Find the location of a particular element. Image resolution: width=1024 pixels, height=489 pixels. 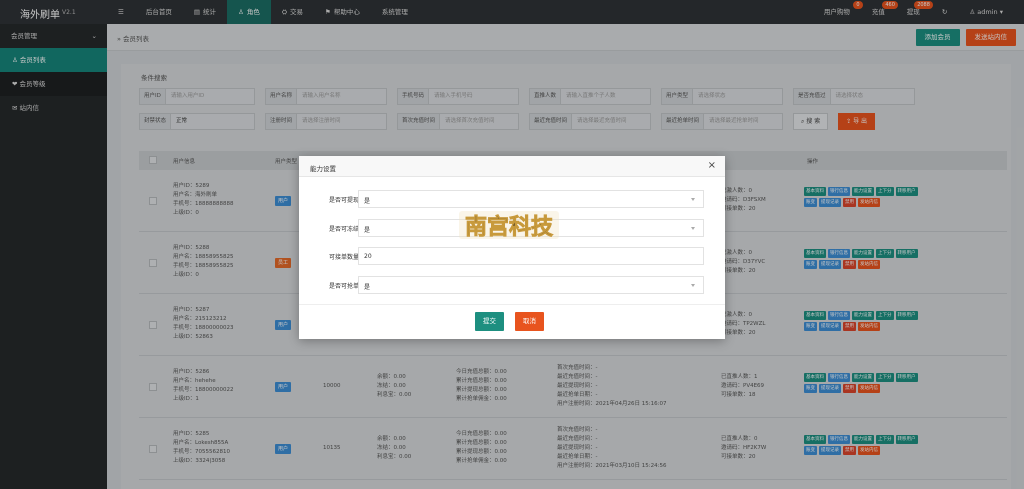

submit-button: 提交 is located at coordinates (489, 321).